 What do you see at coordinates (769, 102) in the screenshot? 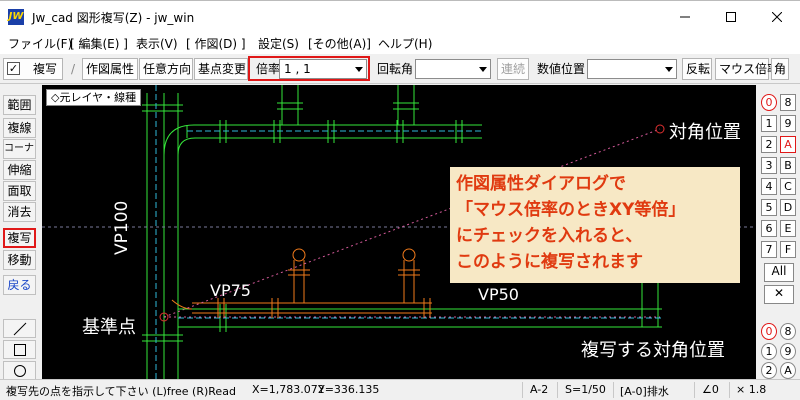
I see `layer-0-button: 0` at bounding box center [769, 102].